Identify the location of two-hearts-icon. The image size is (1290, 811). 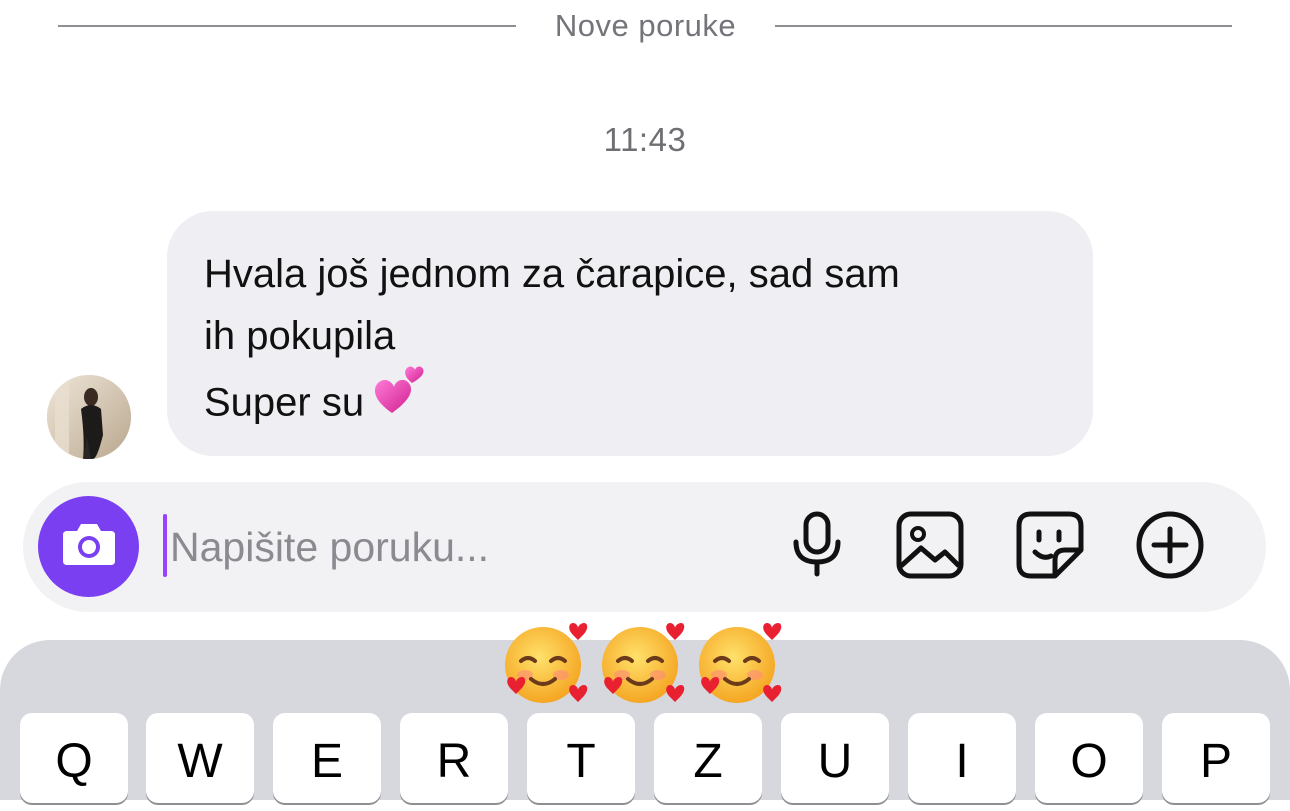
(399, 399).